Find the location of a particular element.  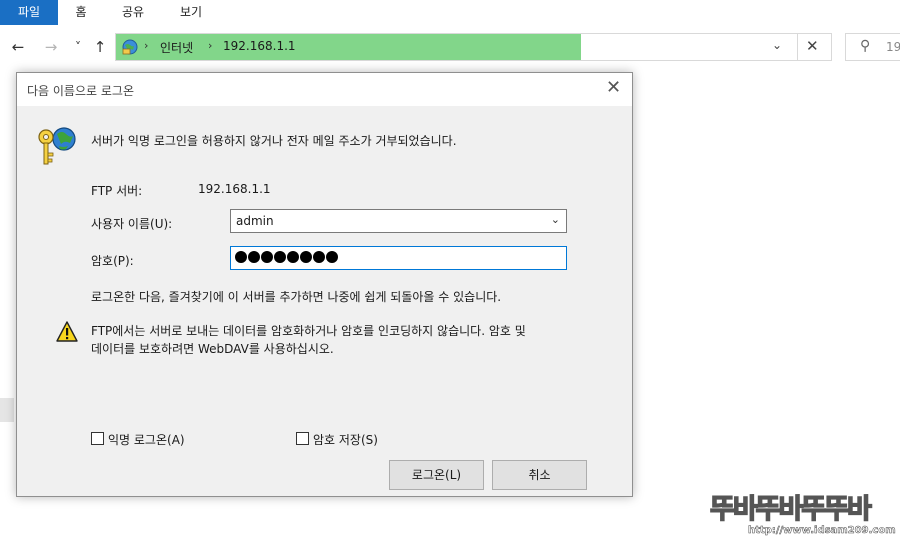

recent-locations-icon: ˅ is located at coordinates (78, 47).